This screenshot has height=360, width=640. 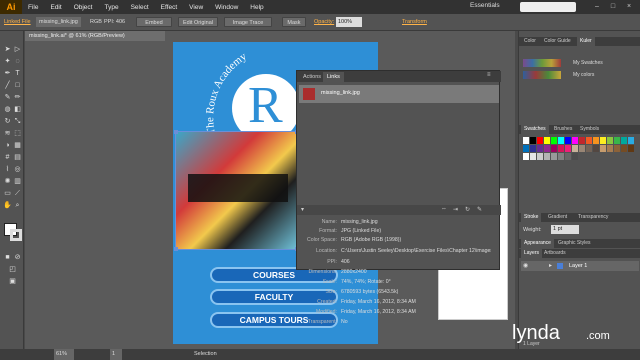 What do you see at coordinates (111, 7) in the screenshot?
I see `menu-type: Type` at bounding box center [111, 7].